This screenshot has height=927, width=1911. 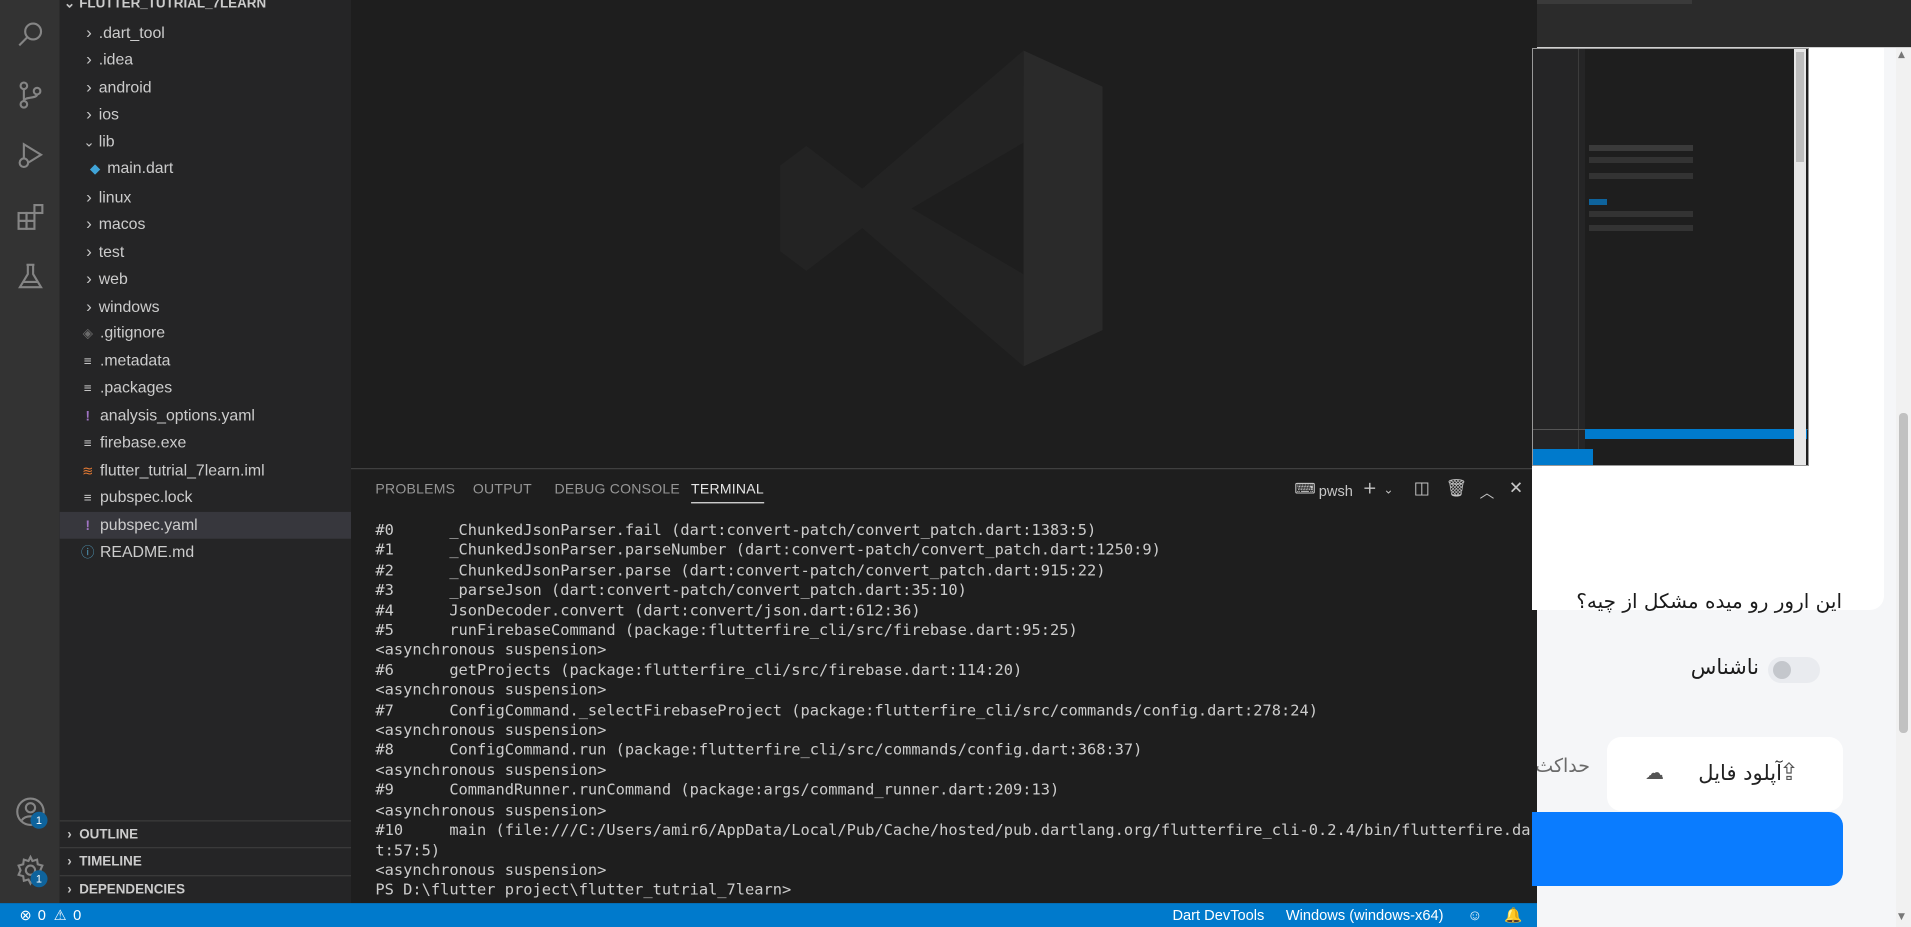 I want to click on browser-toolbar, so click(x=1724, y=23).